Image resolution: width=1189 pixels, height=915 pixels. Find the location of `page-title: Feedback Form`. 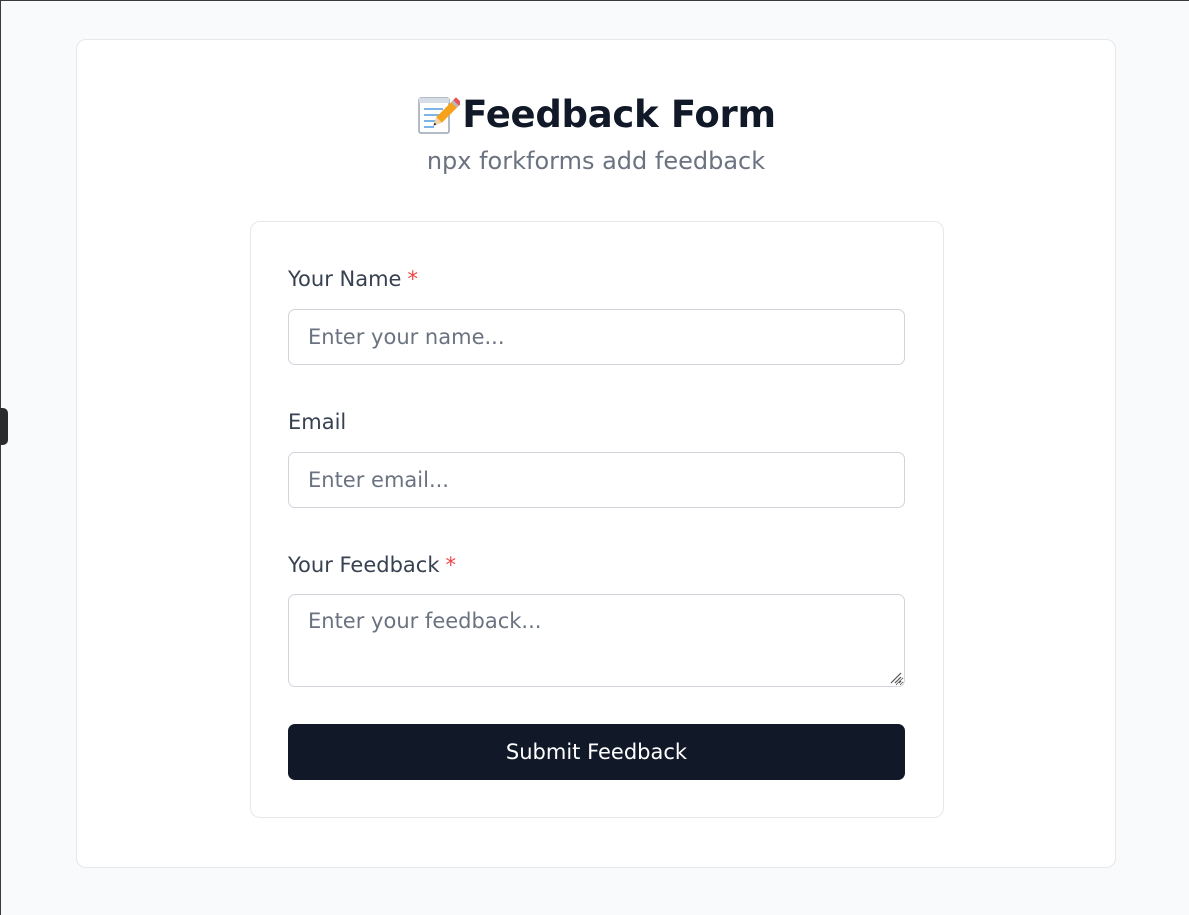

page-title: Feedback Form is located at coordinates (596, 115).